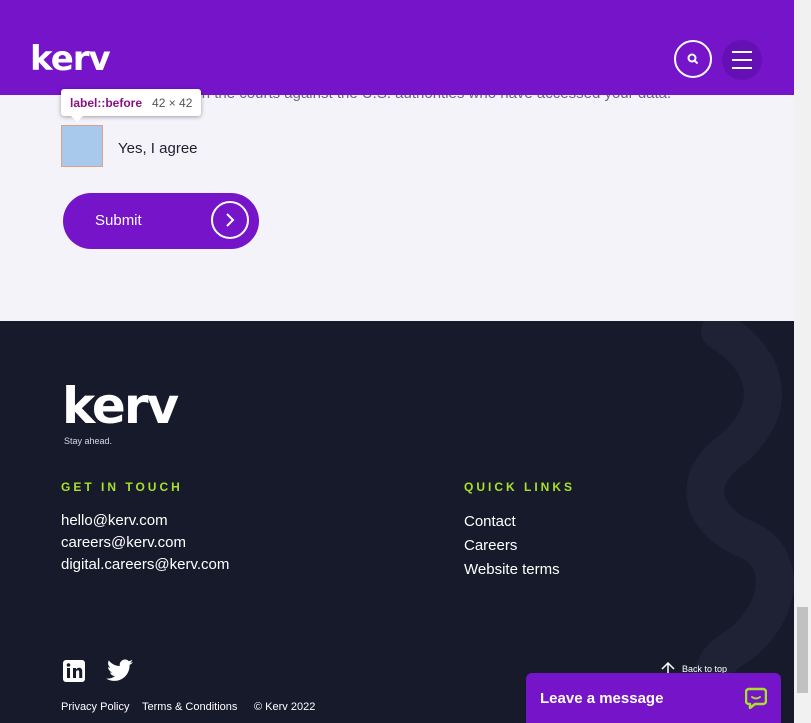 The width and height of the screenshot is (811, 723). What do you see at coordinates (490, 521) in the screenshot?
I see `quick-link-contact: Contact` at bounding box center [490, 521].